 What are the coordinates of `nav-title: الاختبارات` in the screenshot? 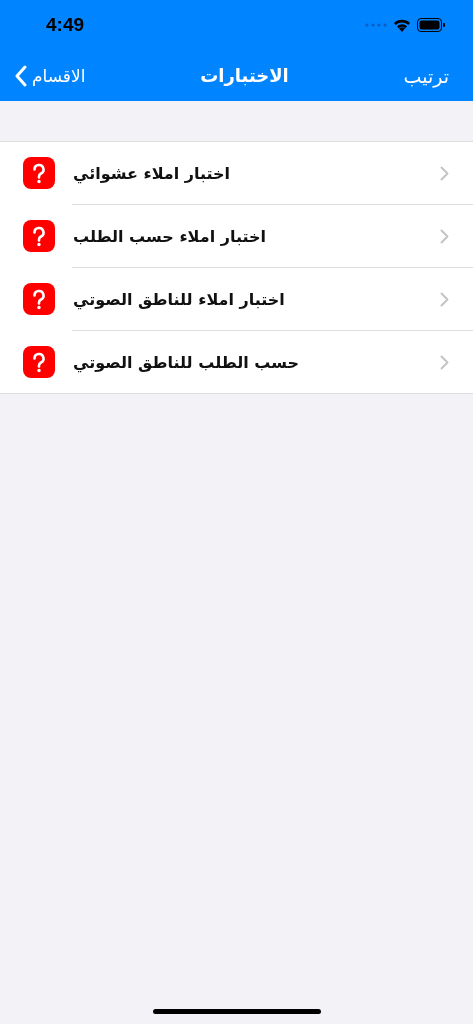 It's located at (244, 75).